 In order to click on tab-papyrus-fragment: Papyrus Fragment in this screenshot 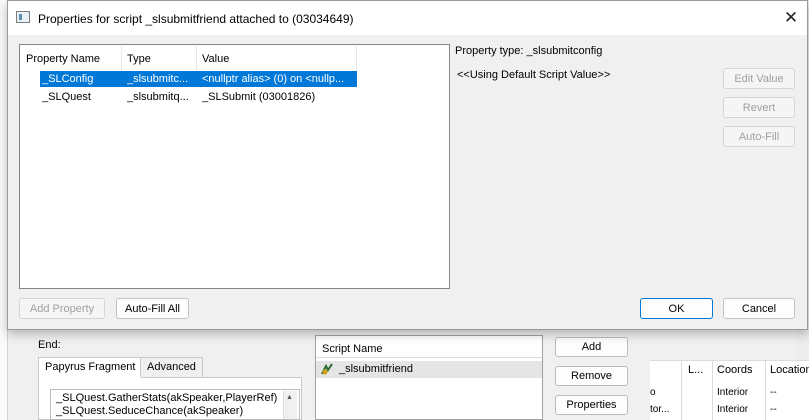, I will do `click(90, 367)`.